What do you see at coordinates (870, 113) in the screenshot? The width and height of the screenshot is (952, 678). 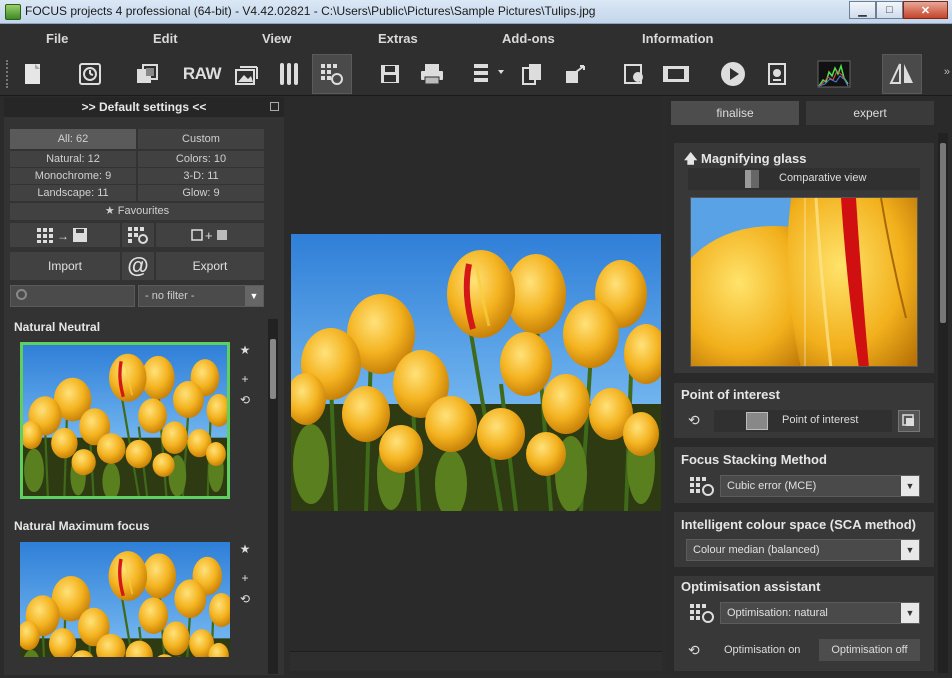 I see `tab-expert: expert` at bounding box center [870, 113].